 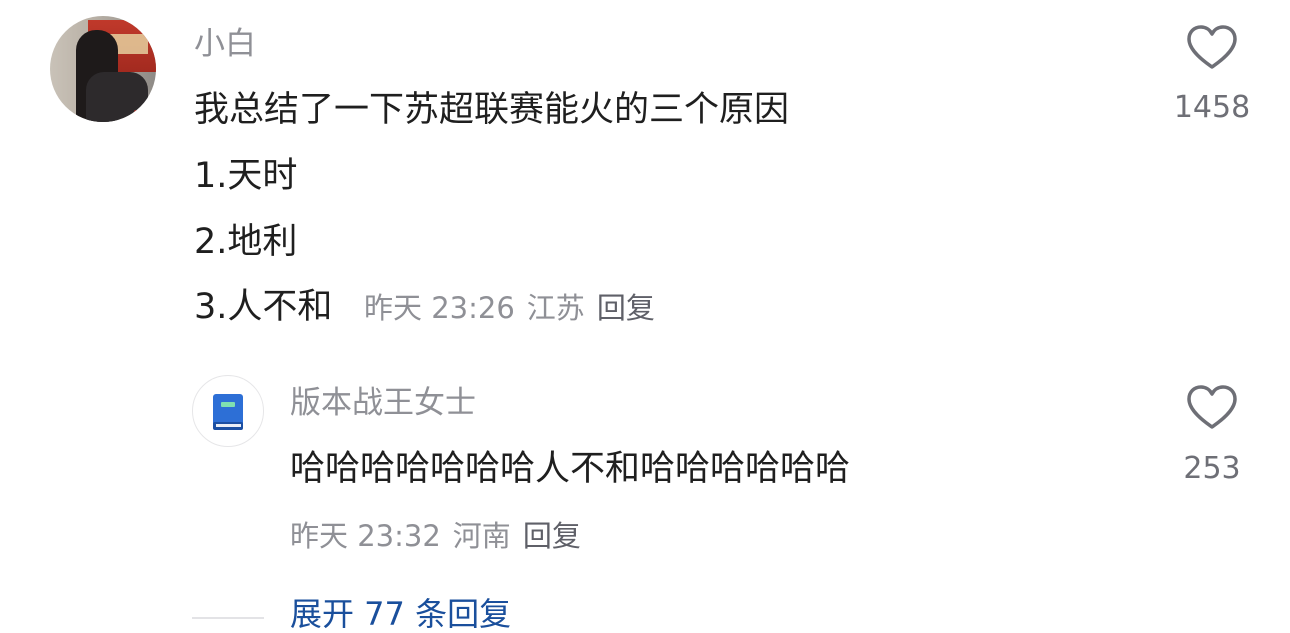 What do you see at coordinates (365, 536) in the screenshot?
I see `reply-time: 昨天 23:32` at bounding box center [365, 536].